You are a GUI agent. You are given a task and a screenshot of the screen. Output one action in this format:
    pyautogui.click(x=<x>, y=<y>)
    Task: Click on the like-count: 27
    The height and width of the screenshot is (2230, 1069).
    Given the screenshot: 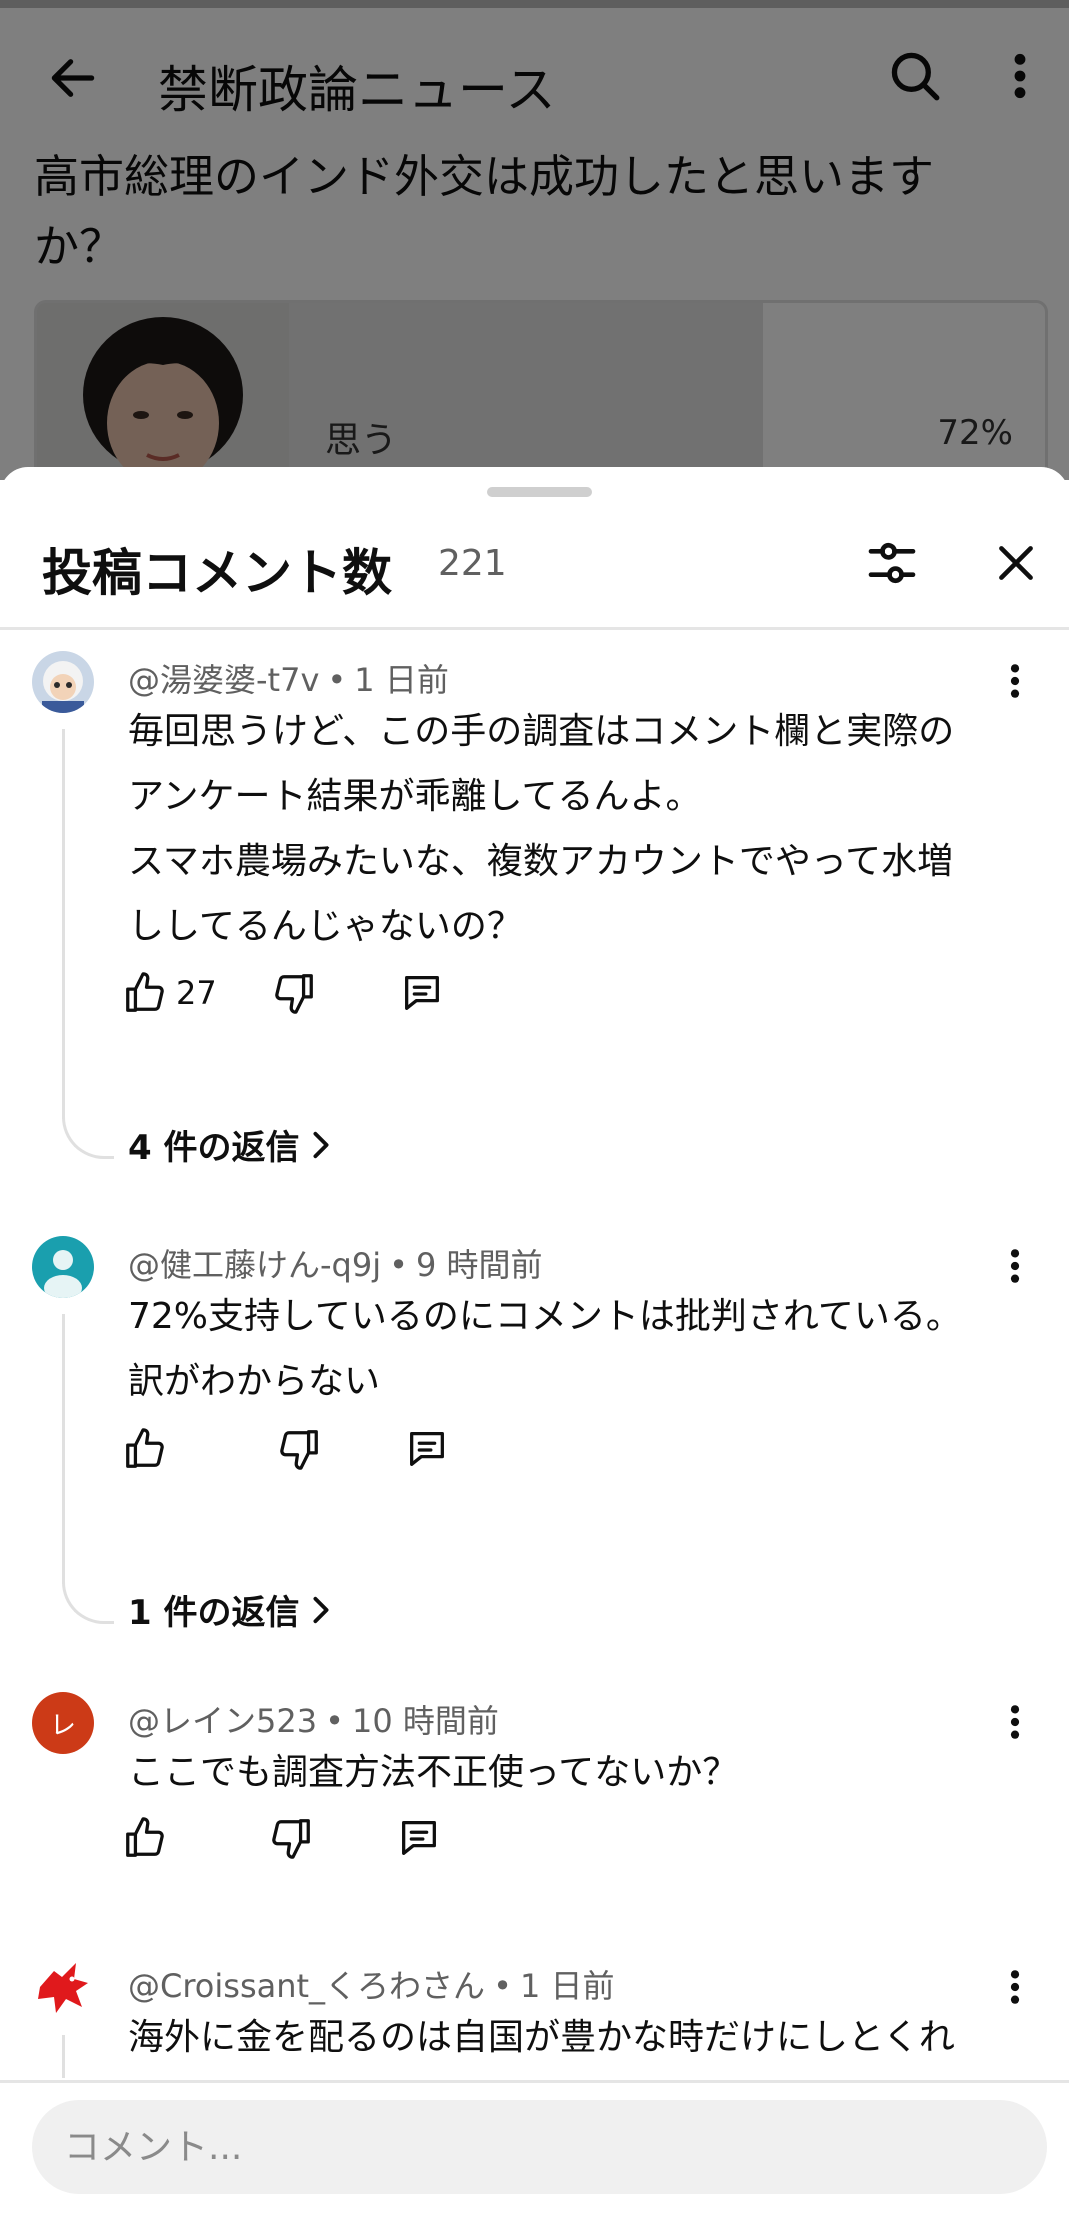 What is the action you would take?
    pyautogui.click(x=196, y=993)
    